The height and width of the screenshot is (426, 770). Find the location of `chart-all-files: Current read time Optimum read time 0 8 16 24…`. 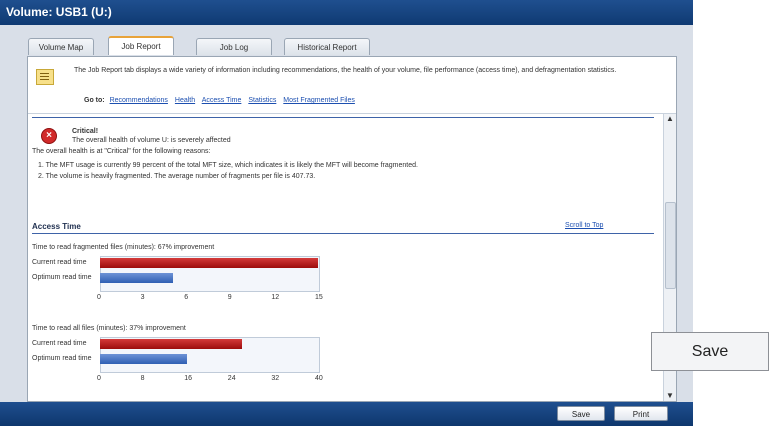

chart-all-files: Current read time Optimum read time 0 8 16 24… is located at coordinates (178, 367).